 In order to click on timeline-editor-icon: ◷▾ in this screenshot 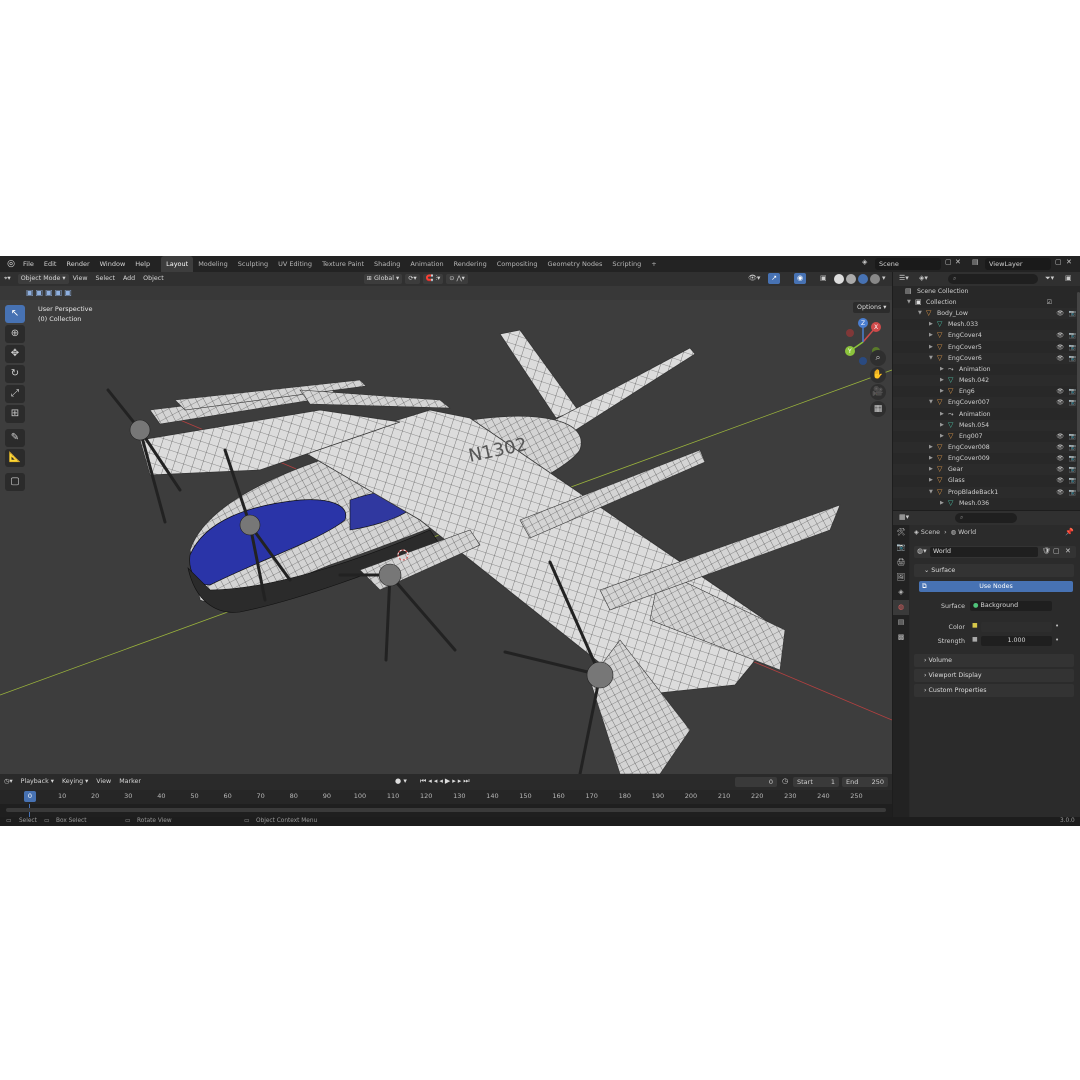, I will do `click(8, 782)`.